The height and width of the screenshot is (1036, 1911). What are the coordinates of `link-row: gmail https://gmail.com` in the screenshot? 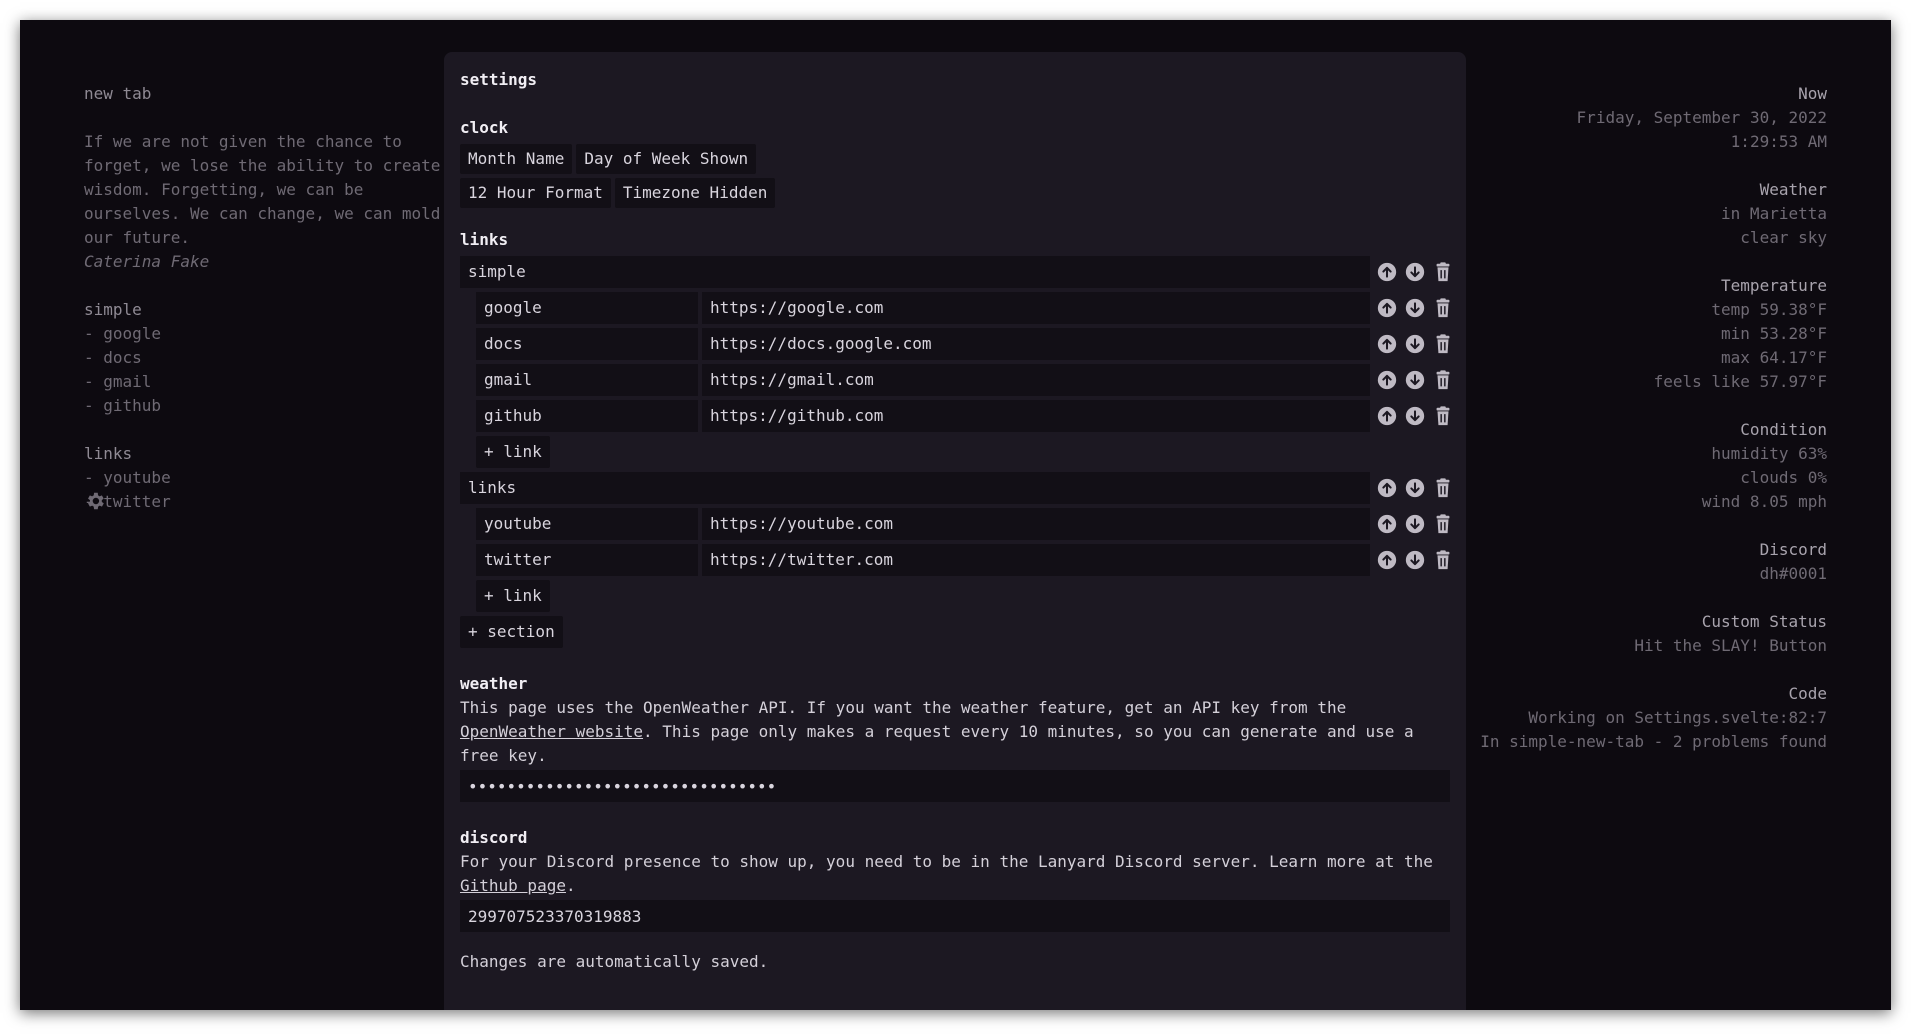 It's located at (955, 380).